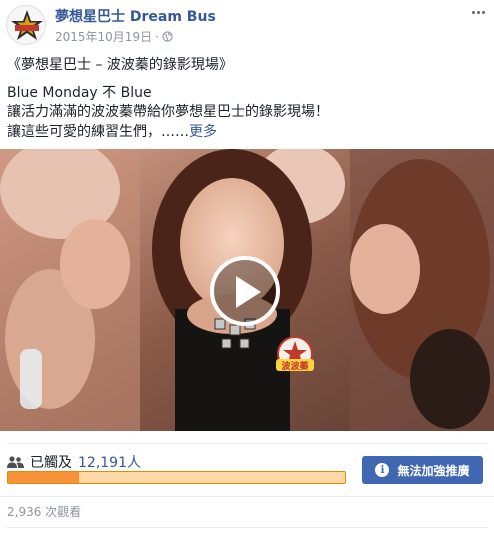 Image resolution: width=494 pixels, height=533 pixels. I want to click on post-line-2: 讓活力滿滿的波波蓁帶給你夢想星巴士的錄影現場！, so click(168, 112).